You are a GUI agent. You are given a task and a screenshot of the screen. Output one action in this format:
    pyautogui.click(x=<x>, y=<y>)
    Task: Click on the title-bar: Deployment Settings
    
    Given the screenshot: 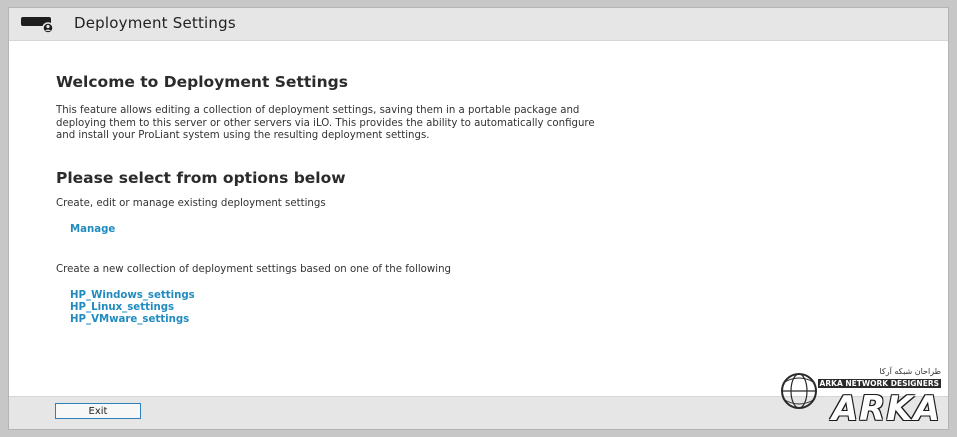 What is the action you would take?
    pyautogui.click(x=478, y=24)
    